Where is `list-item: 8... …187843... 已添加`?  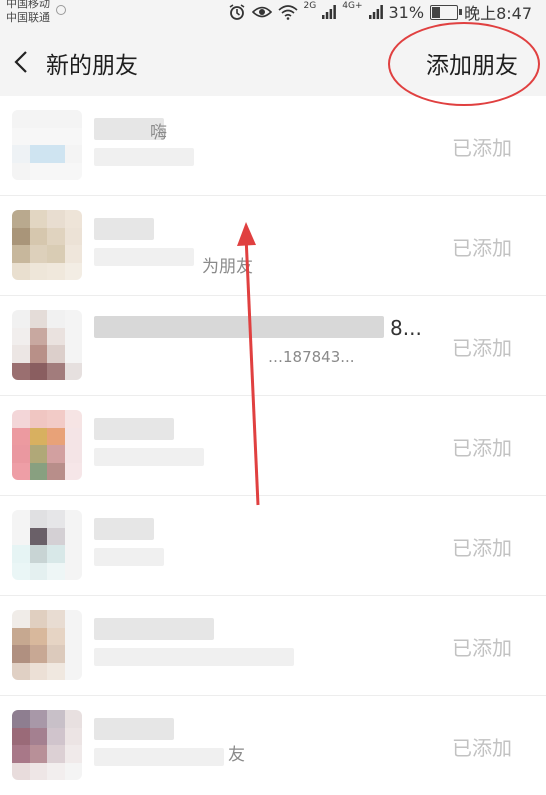 list-item: 8... …187843... 已添加 is located at coordinates (273, 346).